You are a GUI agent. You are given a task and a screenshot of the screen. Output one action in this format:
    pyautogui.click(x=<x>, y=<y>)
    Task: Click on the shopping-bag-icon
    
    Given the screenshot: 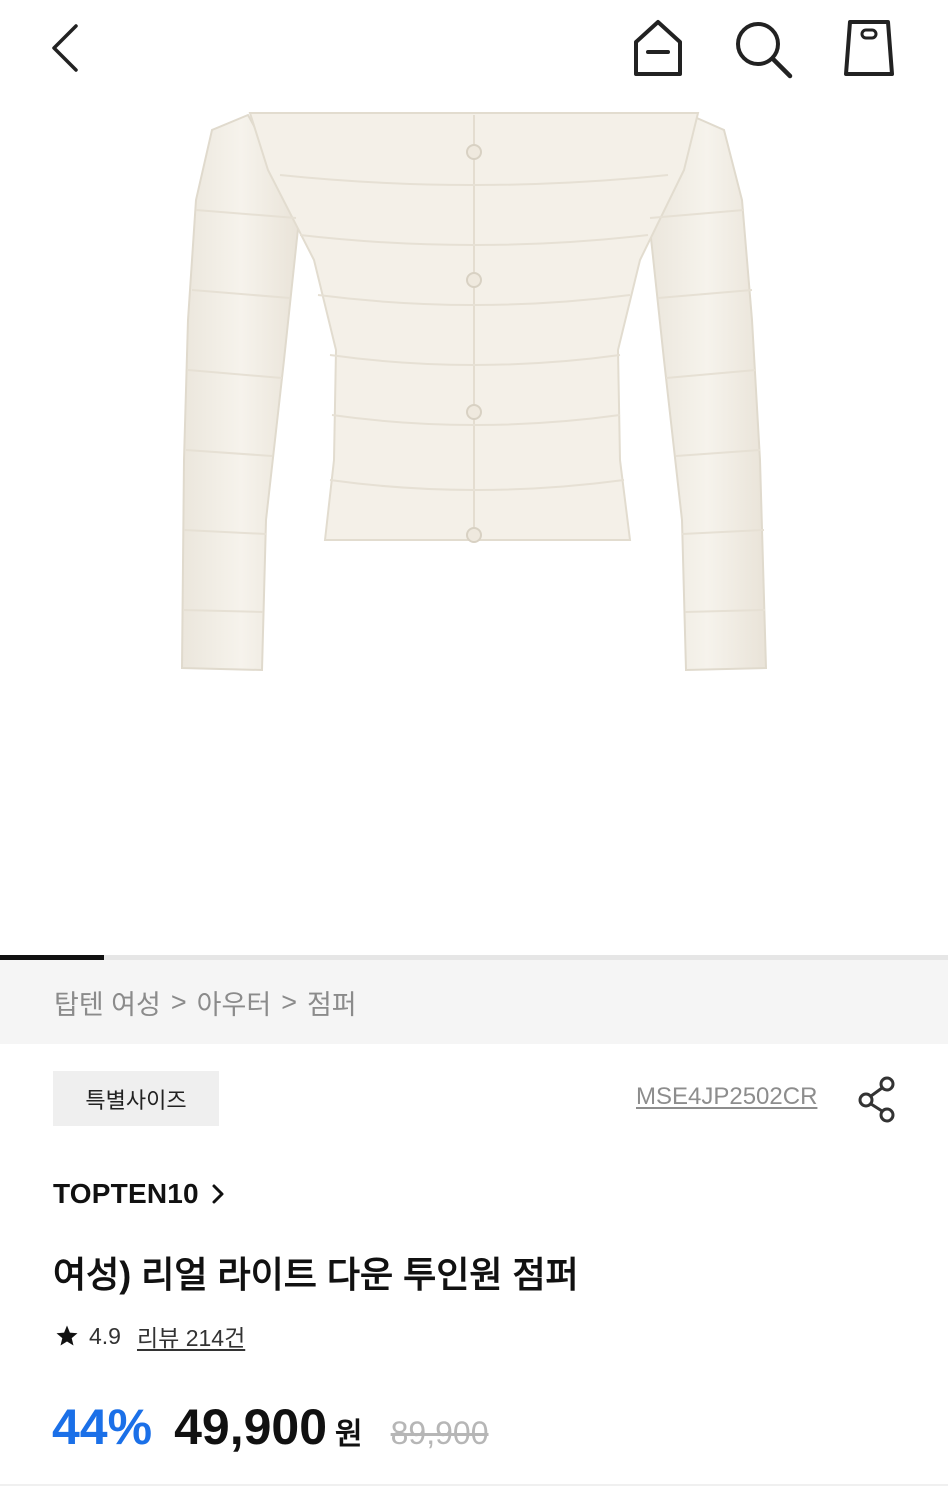 What is the action you would take?
    pyautogui.click(x=869, y=48)
    